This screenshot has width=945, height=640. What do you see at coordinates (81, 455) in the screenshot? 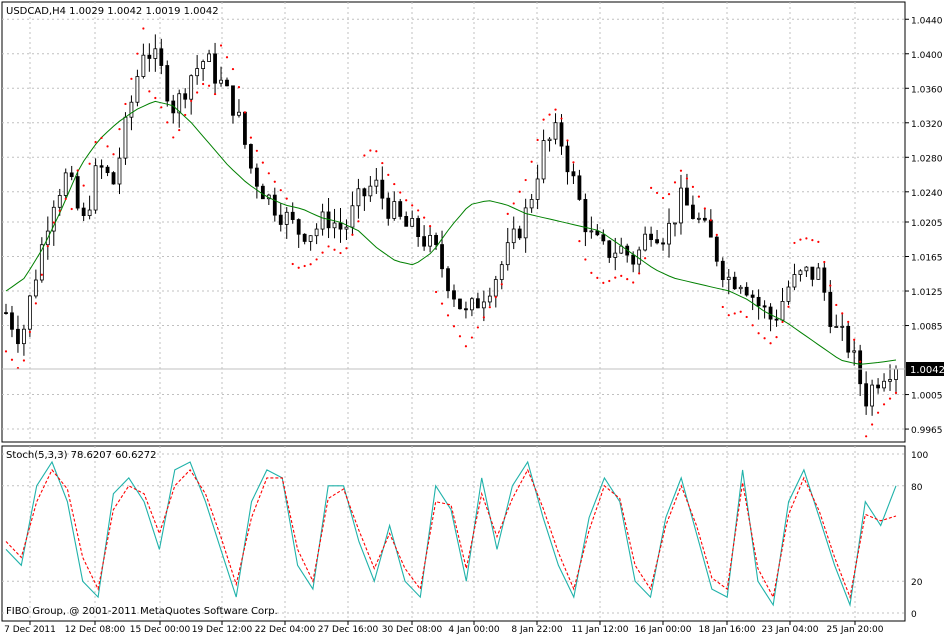
I see `stoch-header: Stoch(5,3,3) 78.6207 60.6272` at bounding box center [81, 455].